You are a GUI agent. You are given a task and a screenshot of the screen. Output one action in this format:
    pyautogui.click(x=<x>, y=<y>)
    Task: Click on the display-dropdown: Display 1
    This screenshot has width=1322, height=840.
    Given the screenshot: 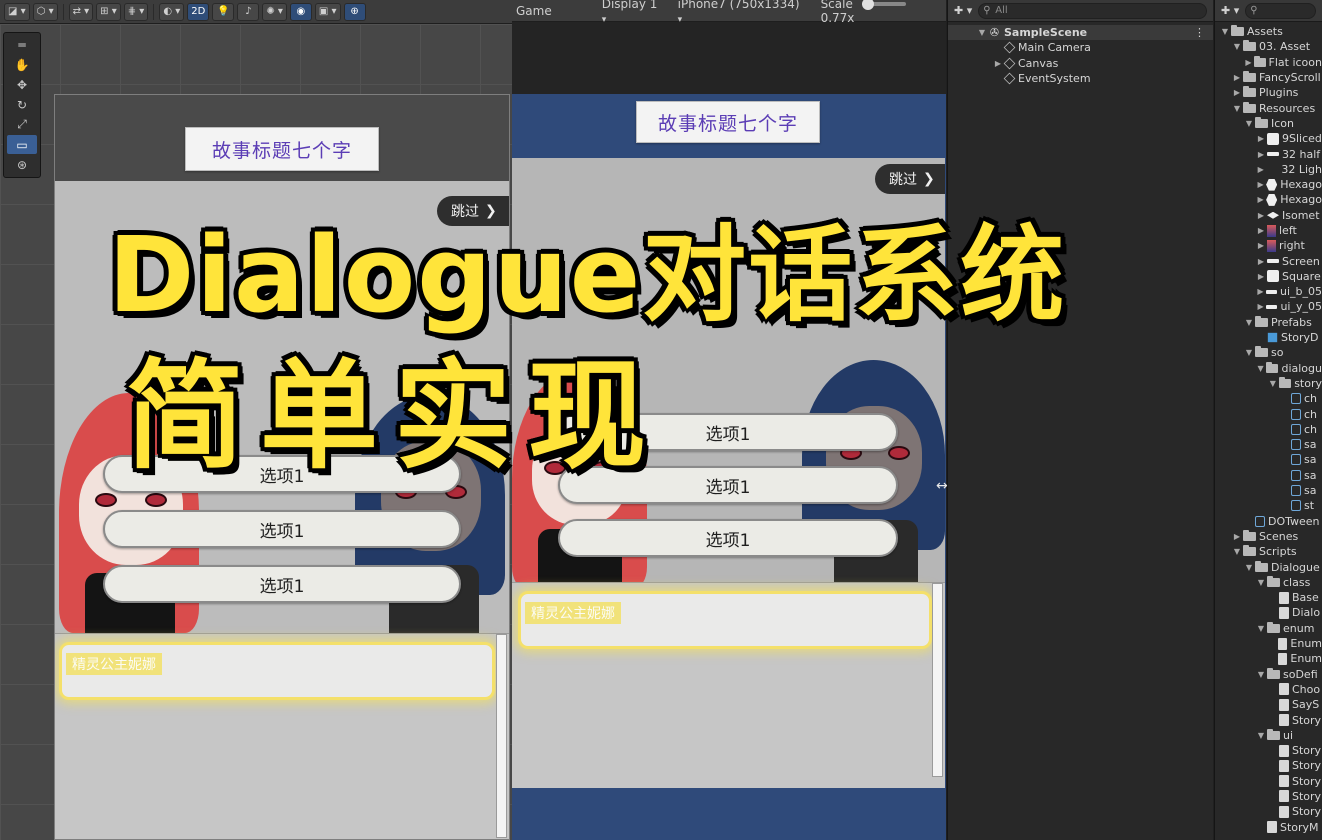 What is the action you would take?
    pyautogui.click(x=633, y=12)
    